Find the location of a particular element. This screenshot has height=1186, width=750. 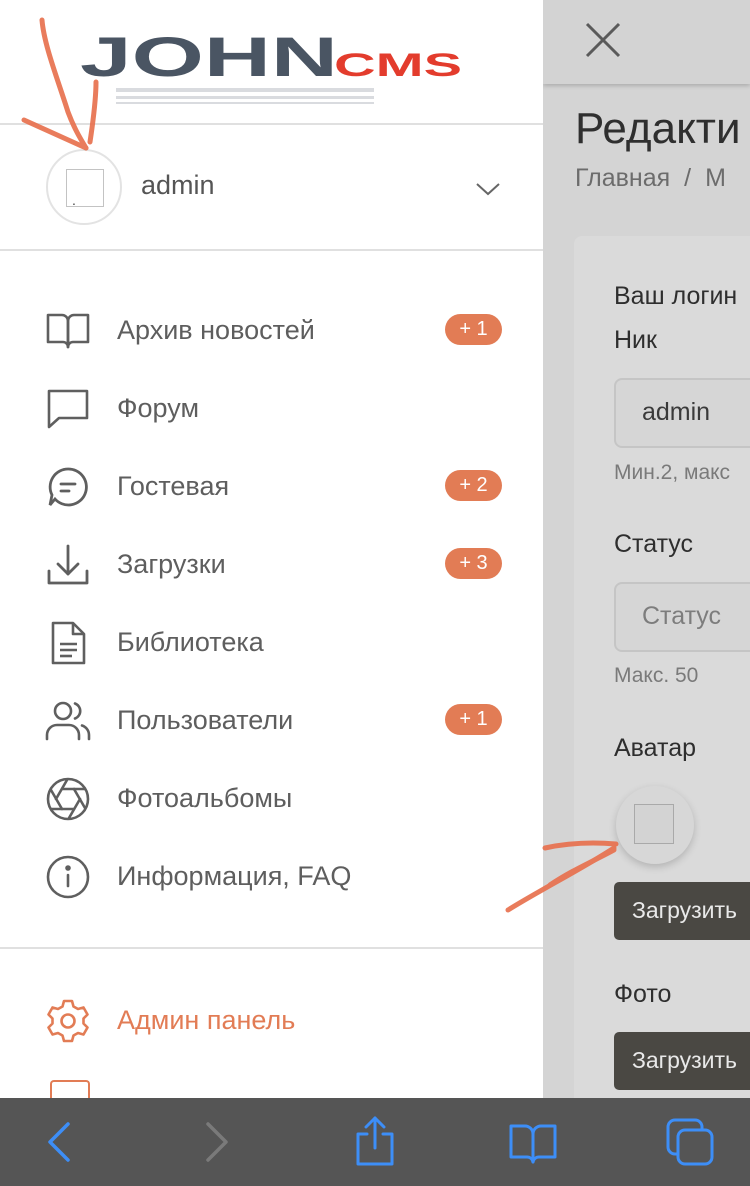

share-icon is located at coordinates (375, 1142).